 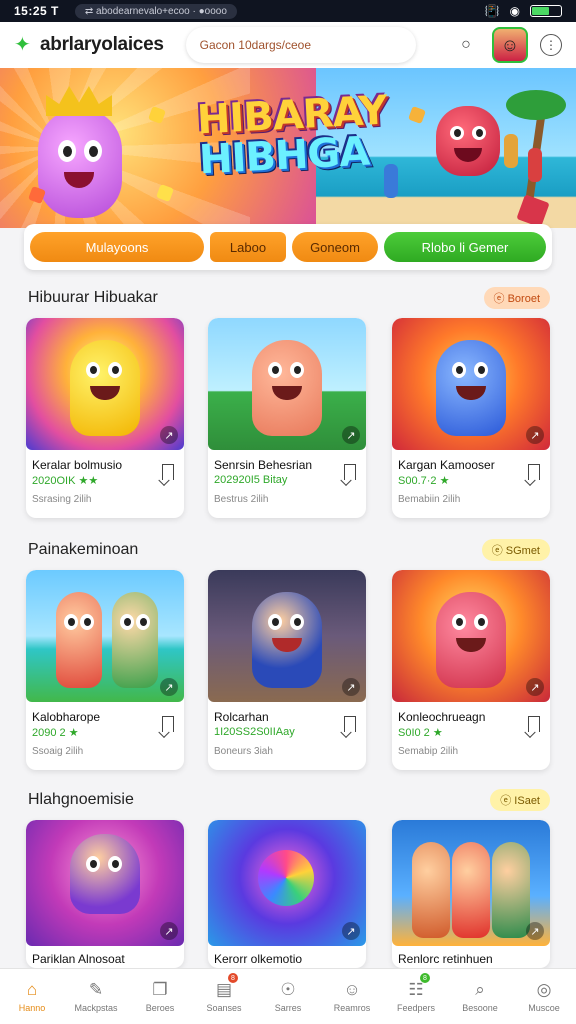 I want to click on section-title: Hlahgnoemisie, so click(x=81, y=799).